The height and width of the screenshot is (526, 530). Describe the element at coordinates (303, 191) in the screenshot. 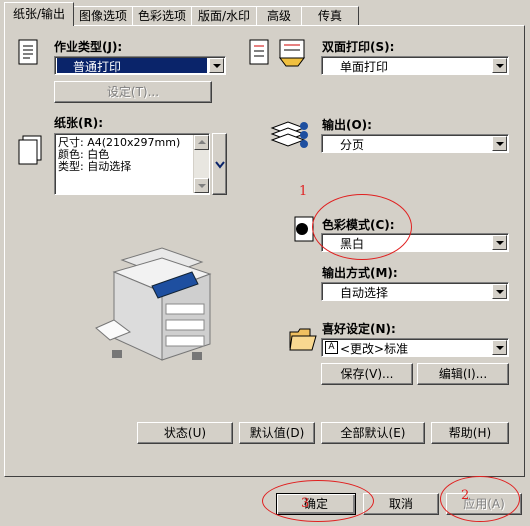

I see `annotation-number-1: 1` at that location.